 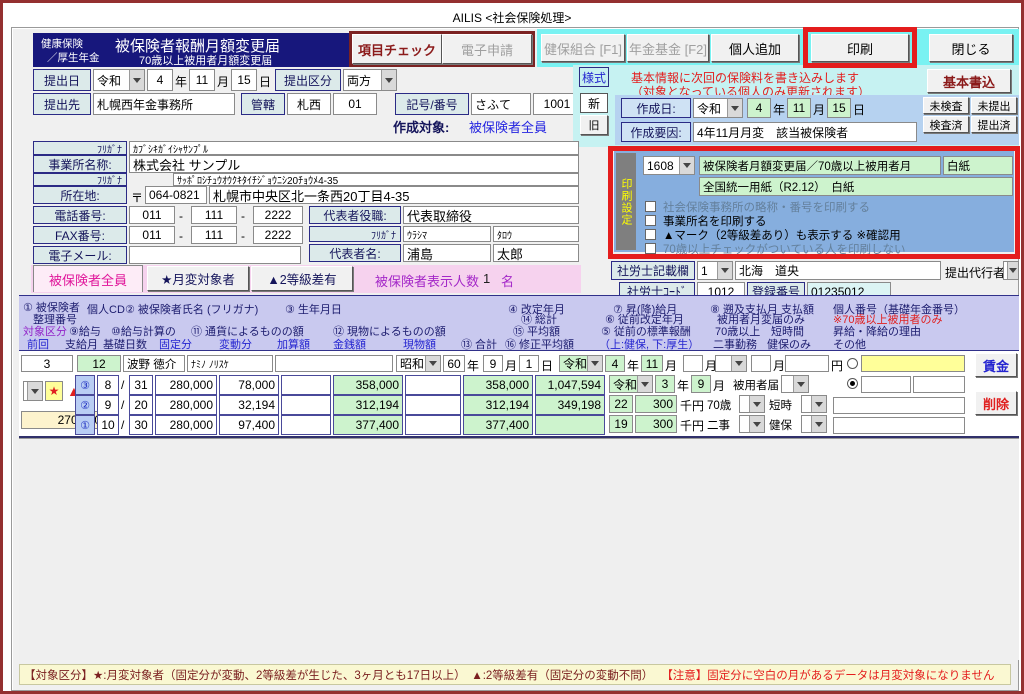 What do you see at coordinates (119, 80) in the screenshot?
I see `submit-era-select: 令和` at bounding box center [119, 80].